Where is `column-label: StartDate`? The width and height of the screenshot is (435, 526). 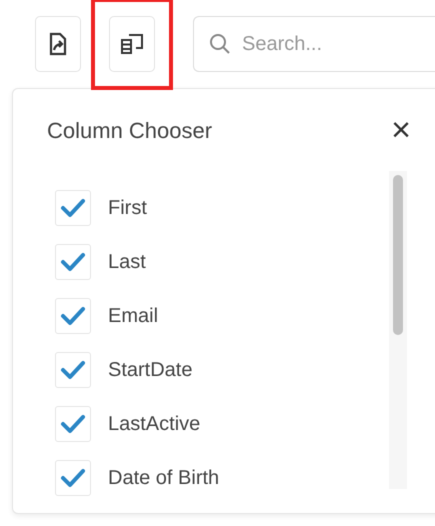
column-label: StartDate is located at coordinates (150, 370).